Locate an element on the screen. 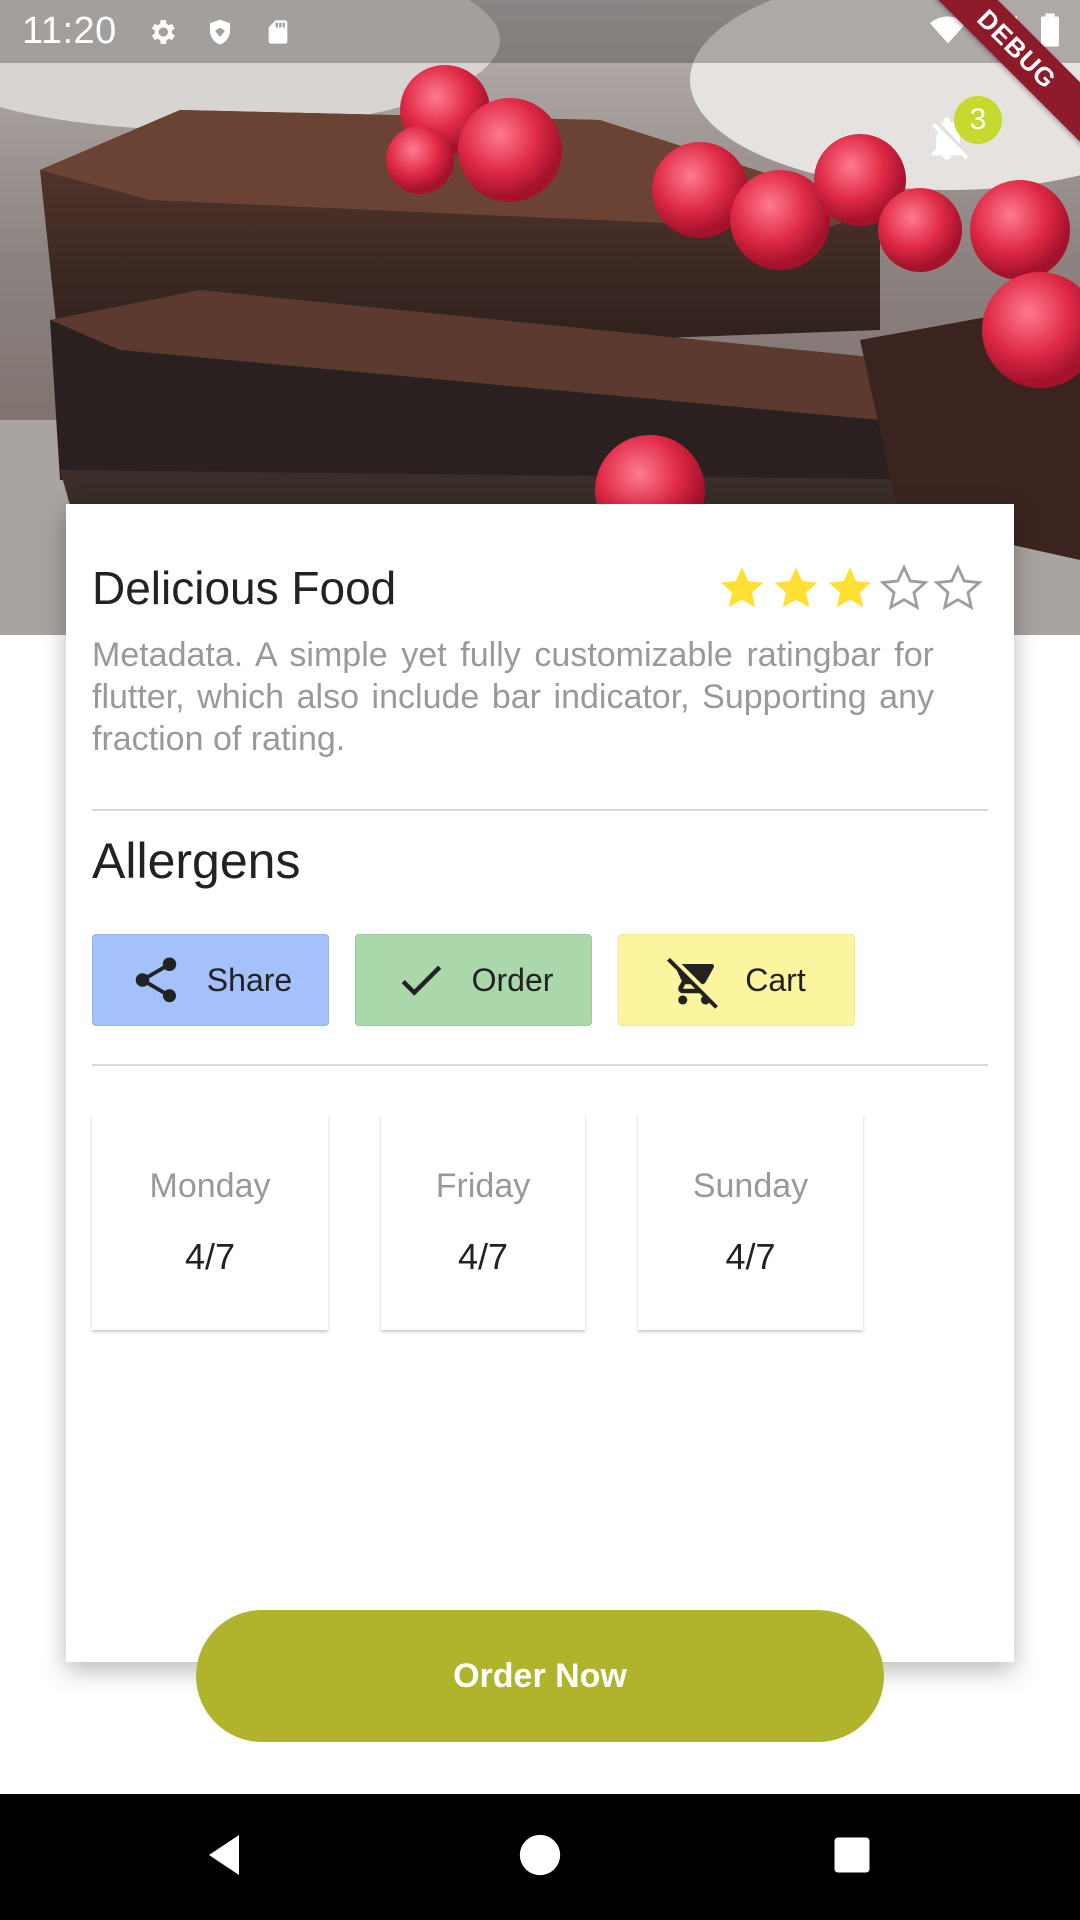 This screenshot has width=1080, height=1920. navigation-bar is located at coordinates (540, 1857).